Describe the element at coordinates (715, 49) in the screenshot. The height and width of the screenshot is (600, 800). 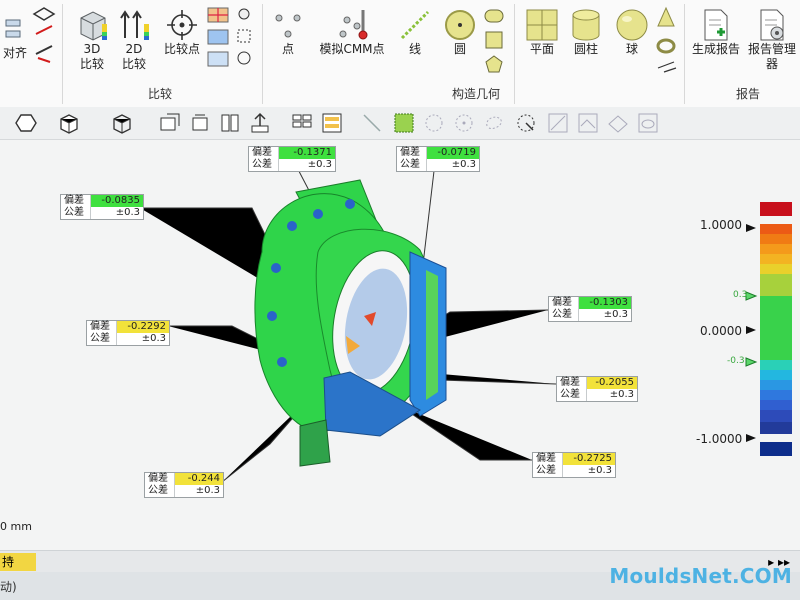
I see `generate-report-label: 生成报告` at that location.